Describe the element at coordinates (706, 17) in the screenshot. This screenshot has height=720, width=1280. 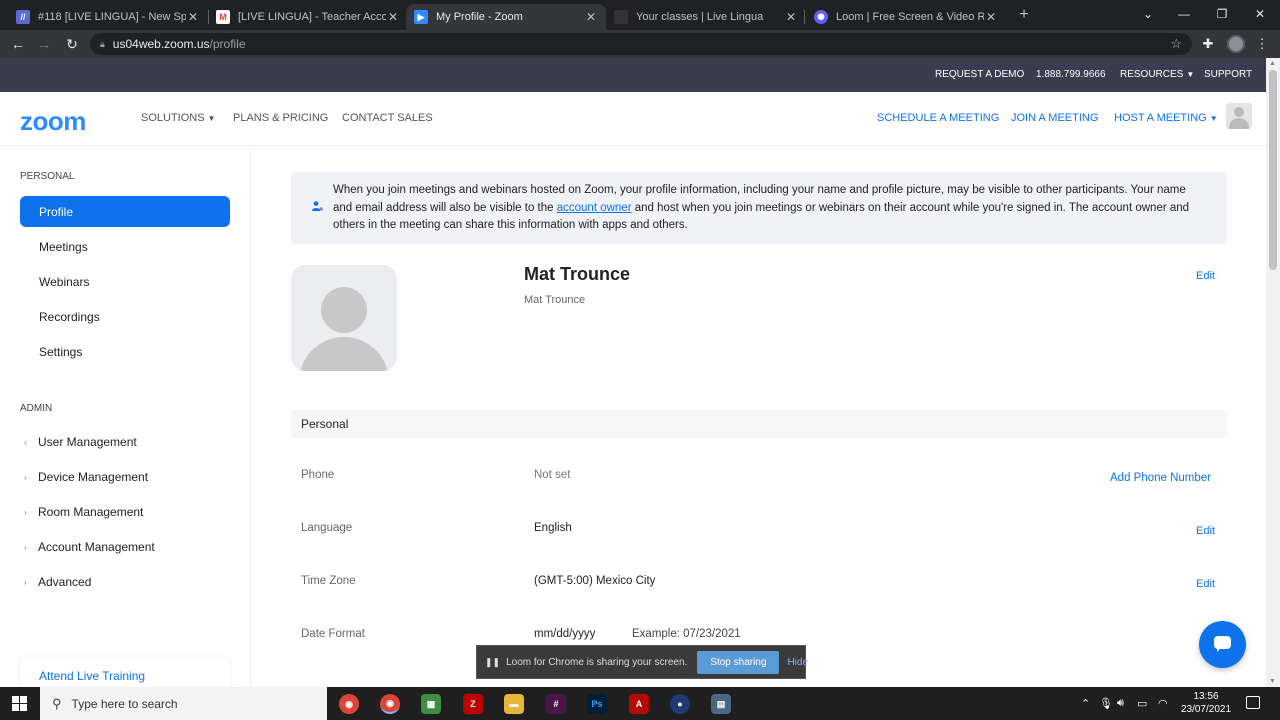
I see `browser-tab-livelingua: Your classes | Live Lingua ✕` at that location.